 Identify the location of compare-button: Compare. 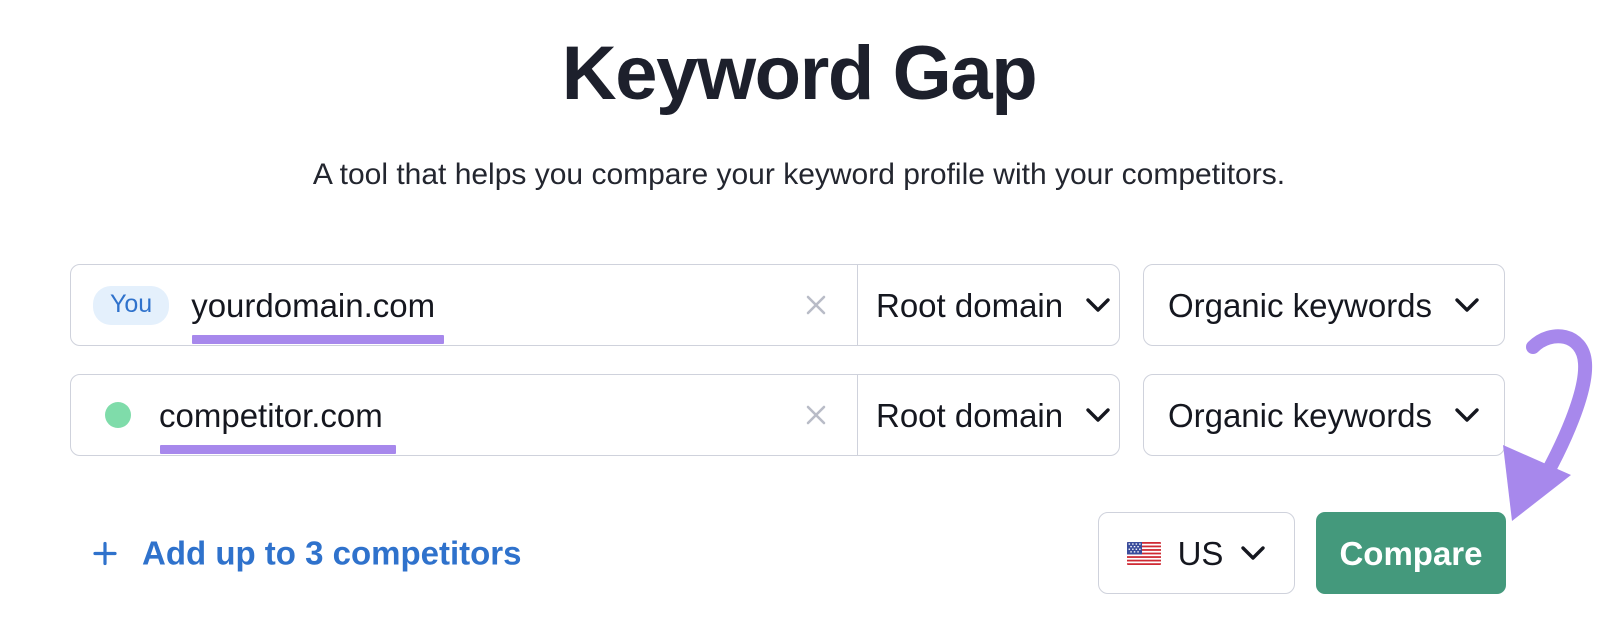
(1411, 553).